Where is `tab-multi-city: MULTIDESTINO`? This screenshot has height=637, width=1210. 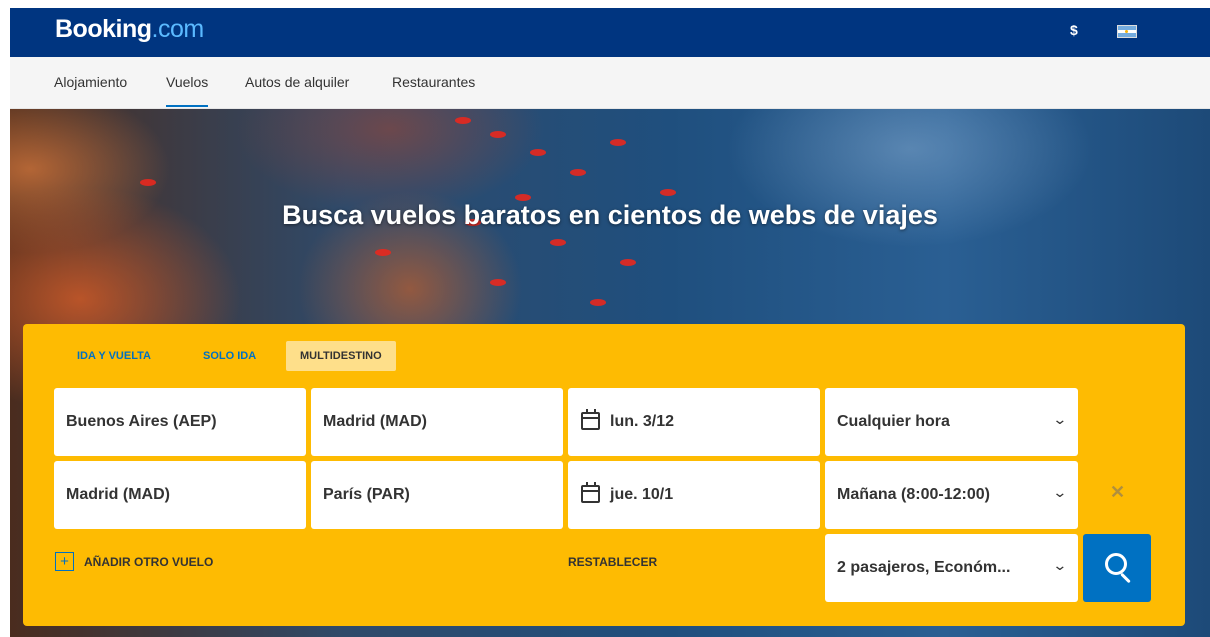 tab-multi-city: MULTIDESTINO is located at coordinates (341, 356).